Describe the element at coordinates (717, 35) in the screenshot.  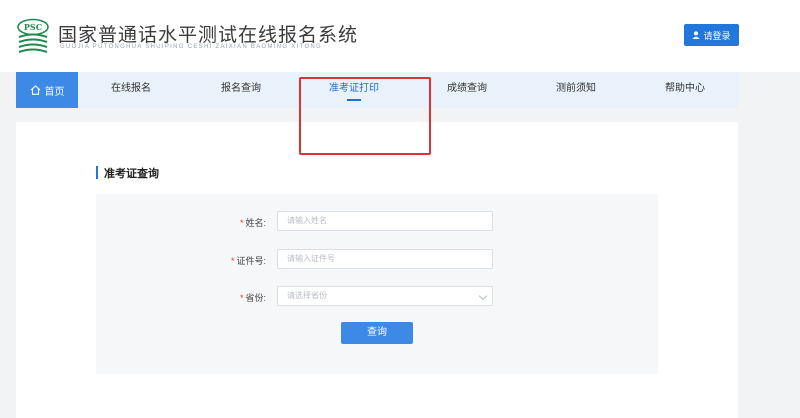
I see `login-label: 请登录` at that location.